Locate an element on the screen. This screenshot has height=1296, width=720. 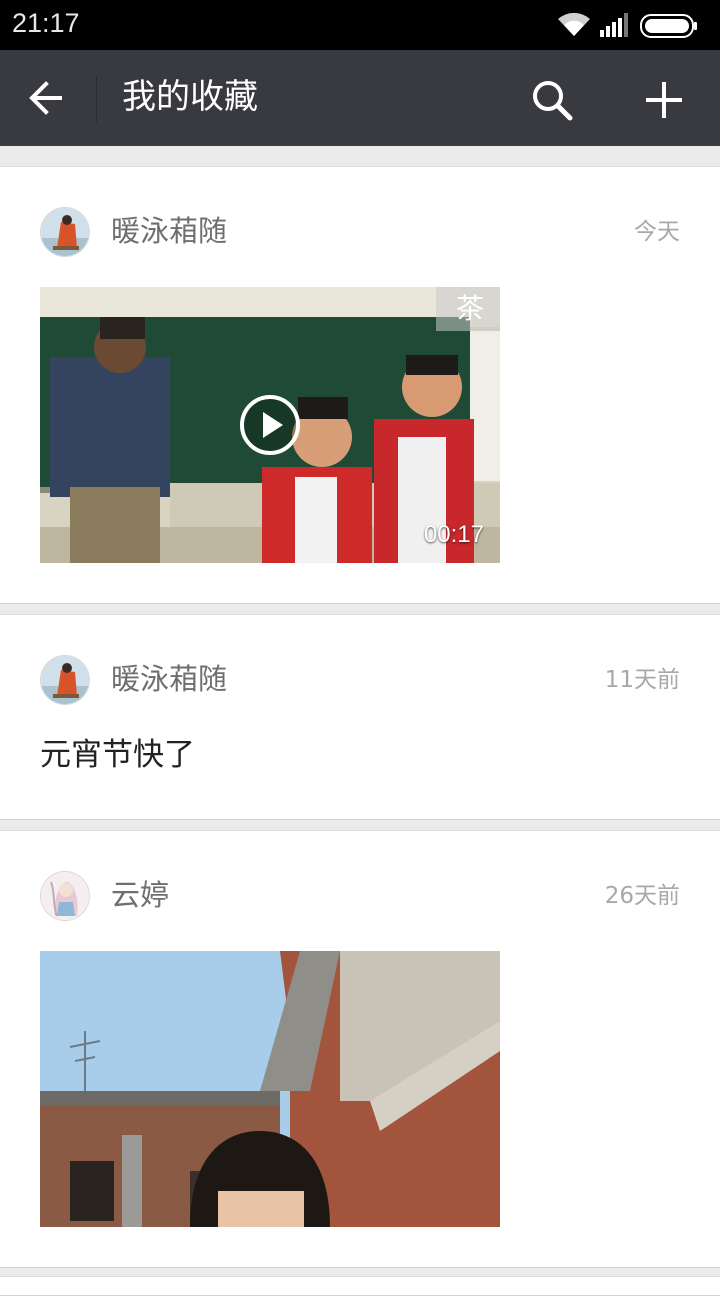
timestamp: 11天前 is located at coordinates (642, 680).